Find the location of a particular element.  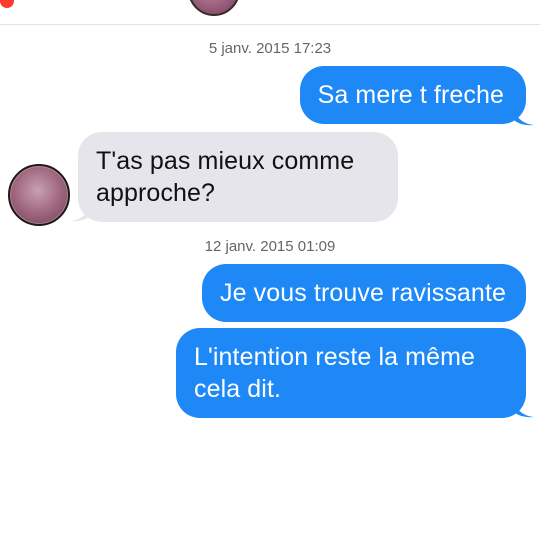

contact-avatar is located at coordinates (39, 195).